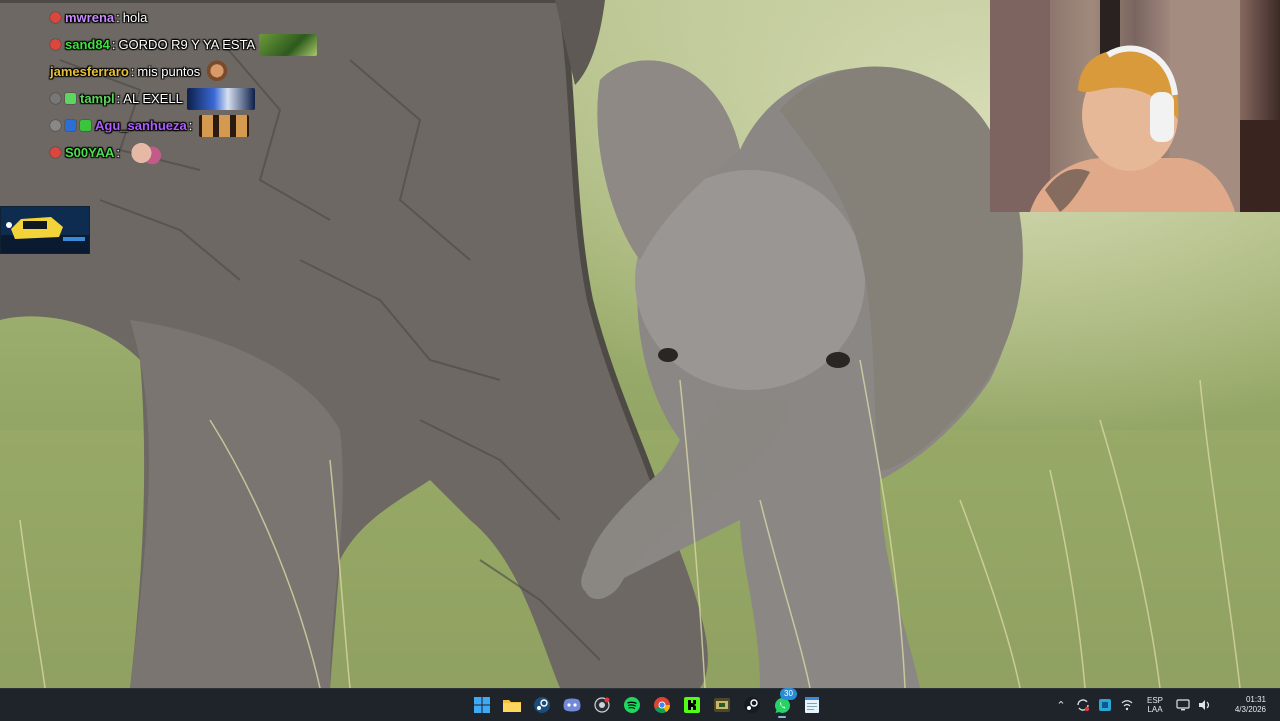 Image resolution: width=1280 pixels, height=721 pixels. I want to click on triple-face-emote-icon, so click(224, 125).